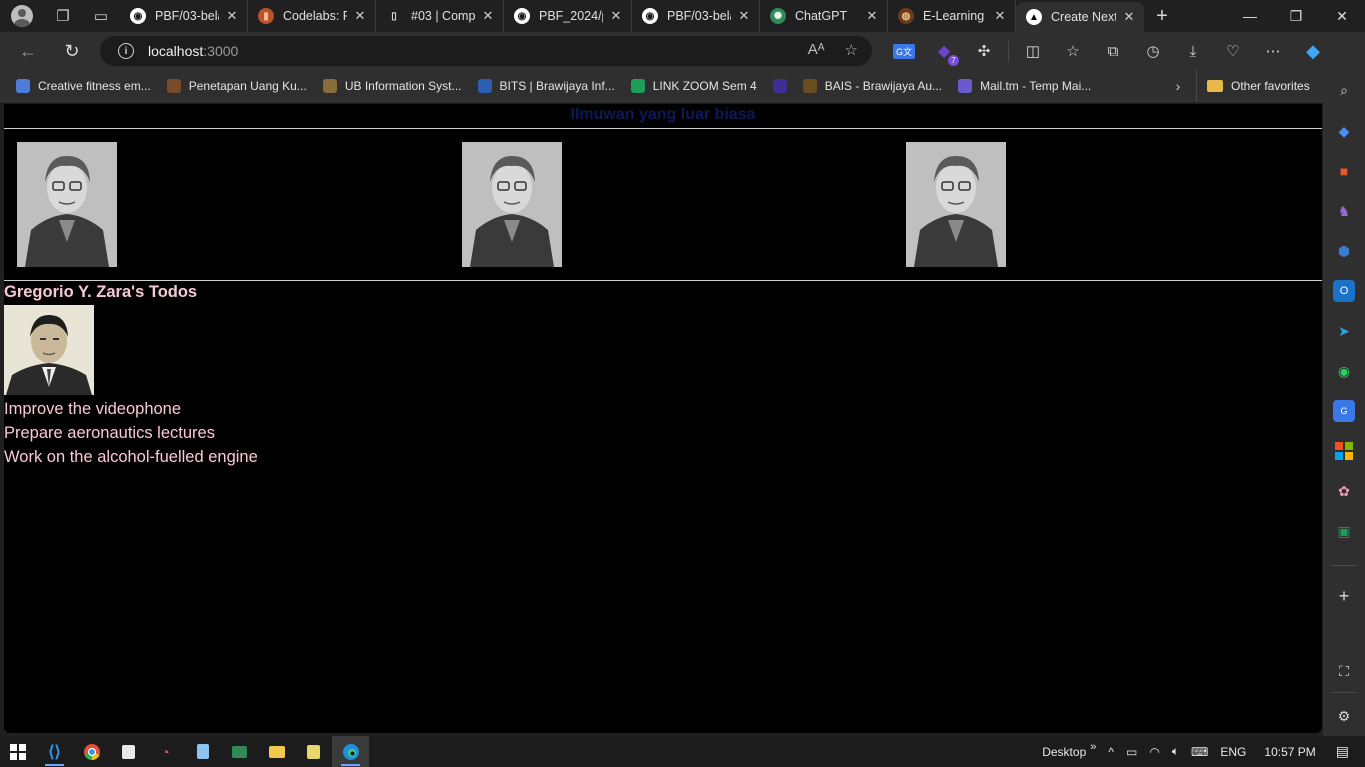 This screenshot has width=1365, height=767. What do you see at coordinates (22, 16) in the screenshot?
I see `profile-button` at bounding box center [22, 16].